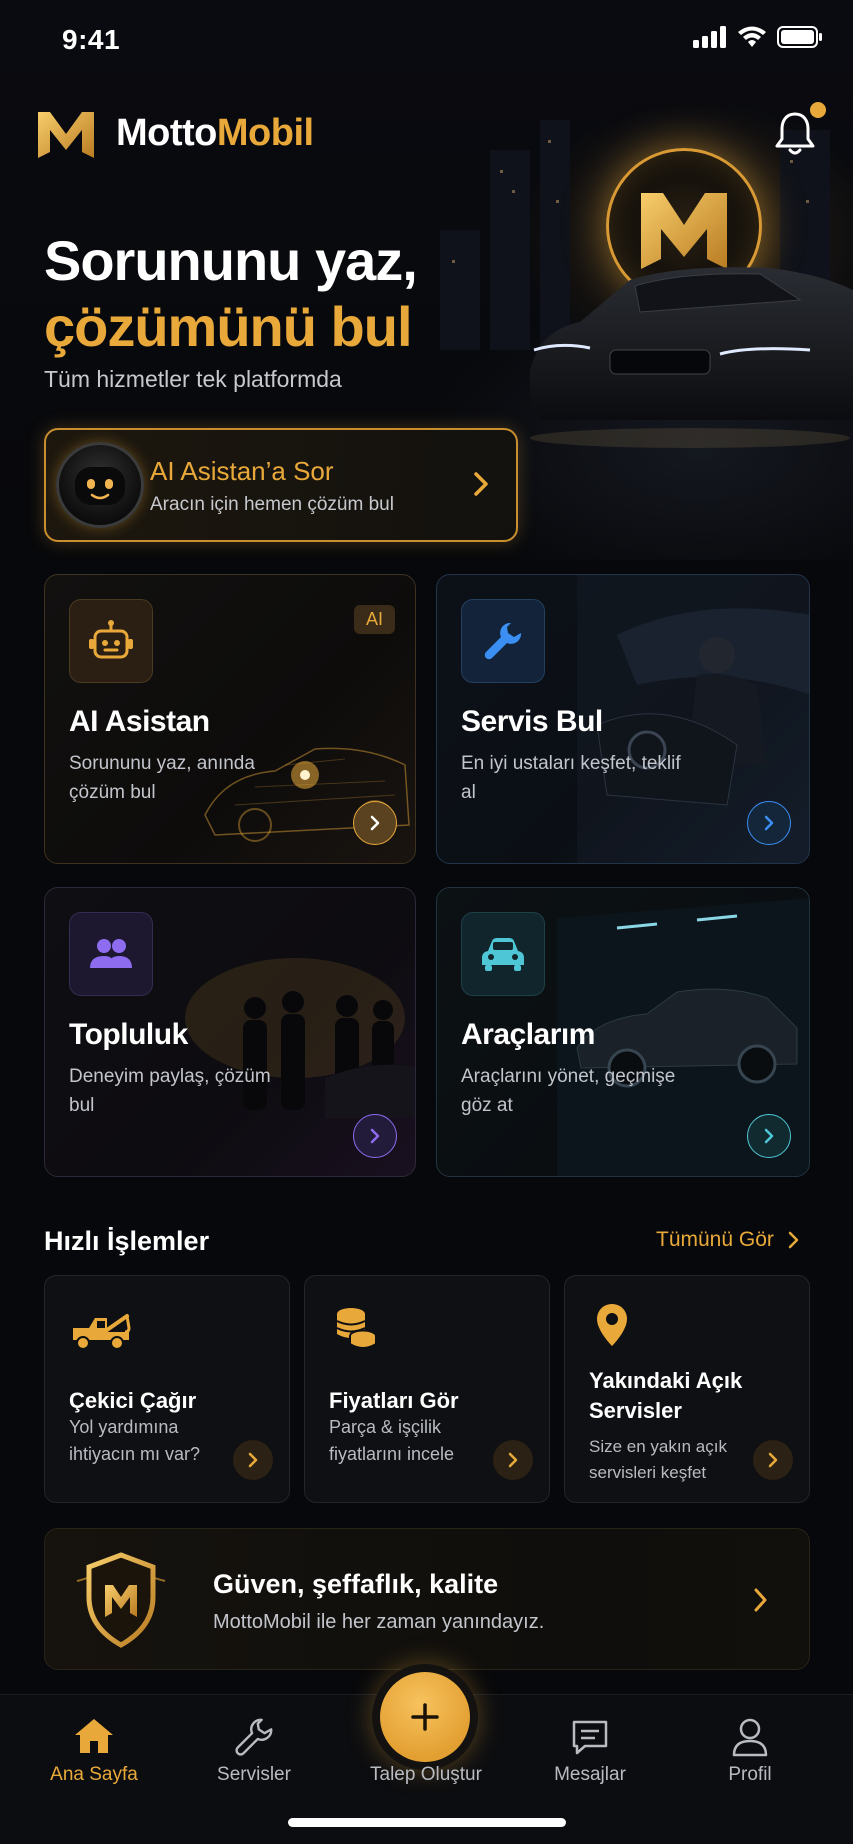 Image resolution: width=853 pixels, height=1844 pixels. I want to click on quick-actions-title: Hızlı İşlemler, so click(127, 1241).